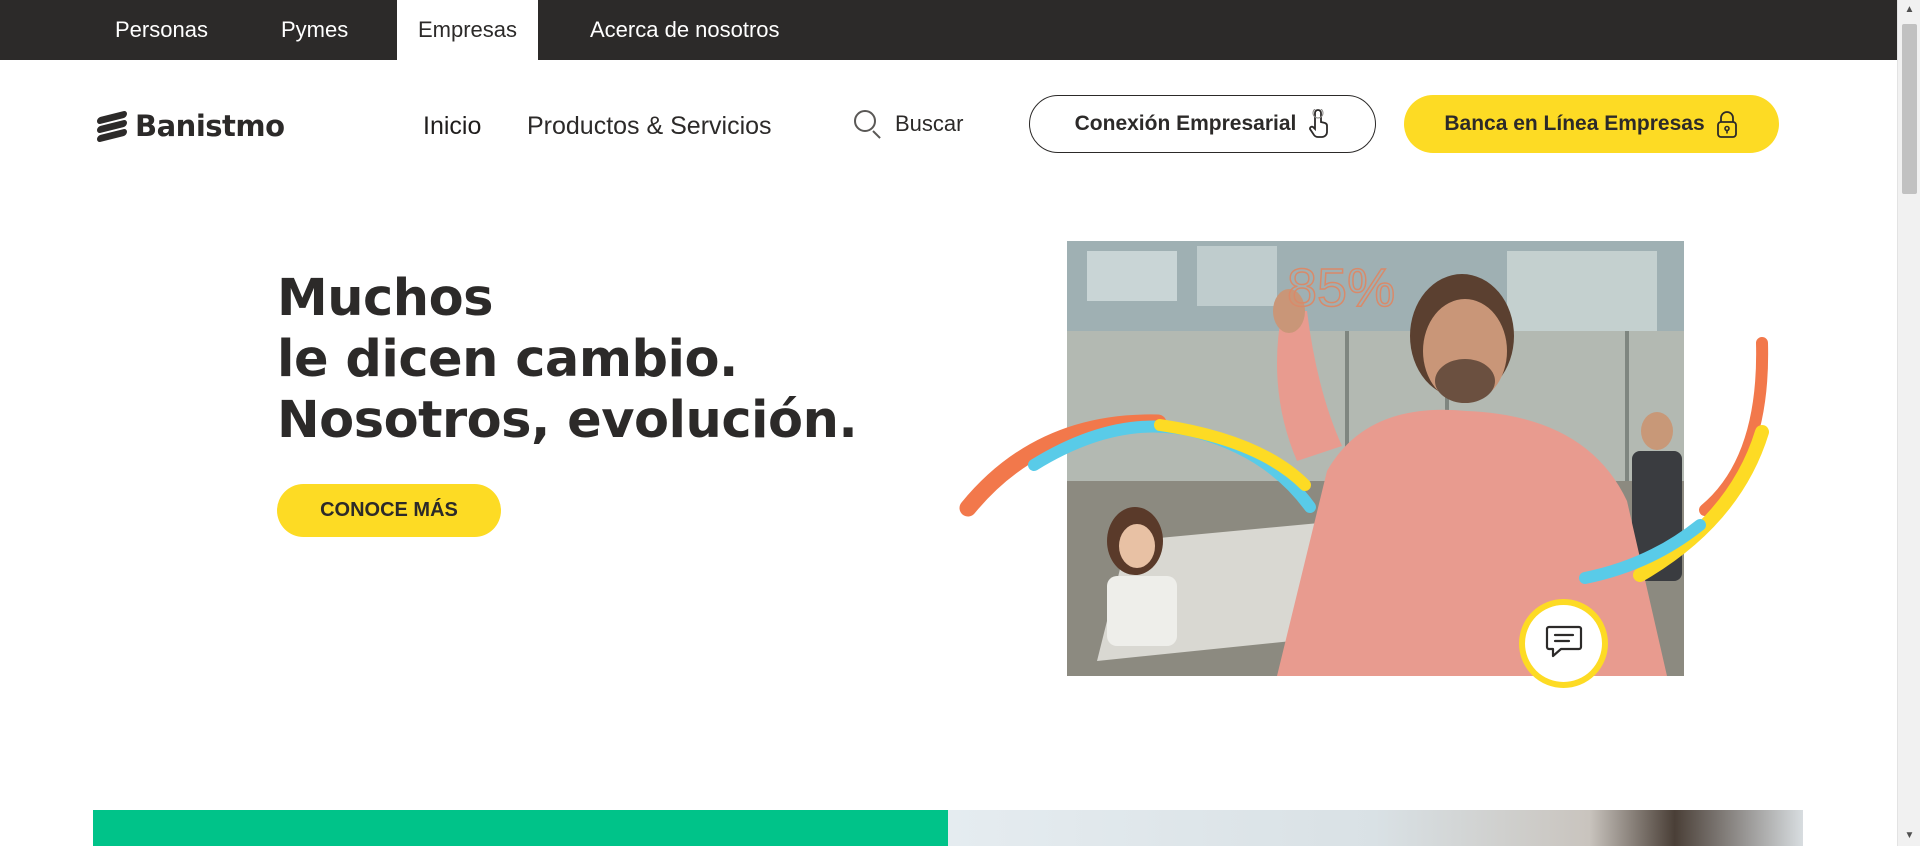  I want to click on touch-hand-icon, so click(1318, 123).